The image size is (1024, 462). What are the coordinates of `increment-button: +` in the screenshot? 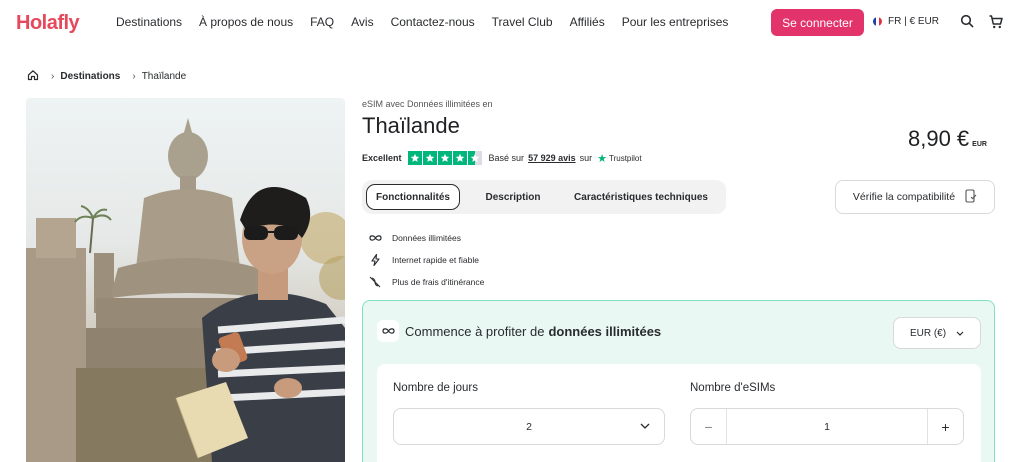 It's located at (945, 426).